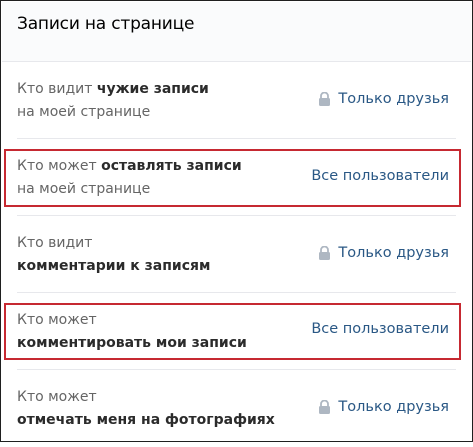 The height and width of the screenshot is (447, 473). What do you see at coordinates (146, 408) in the screenshot?
I see `setting-label: Кто может отмечать меня на фотографиях` at bounding box center [146, 408].